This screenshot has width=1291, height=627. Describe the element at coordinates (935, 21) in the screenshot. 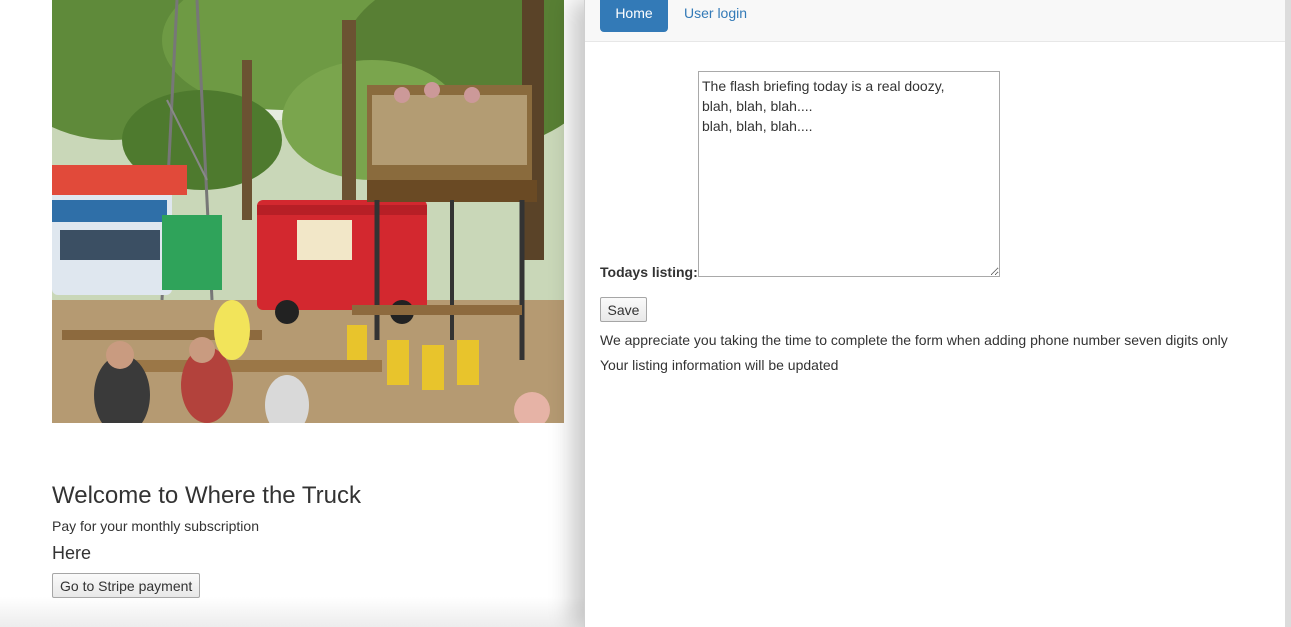

I see `navbar: Home User login` at that location.